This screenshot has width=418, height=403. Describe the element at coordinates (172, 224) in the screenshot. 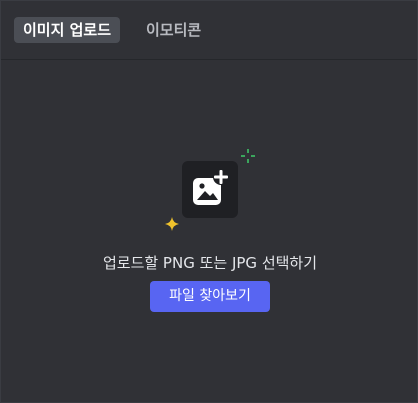

I see `sparkle-yellow-icon` at that location.